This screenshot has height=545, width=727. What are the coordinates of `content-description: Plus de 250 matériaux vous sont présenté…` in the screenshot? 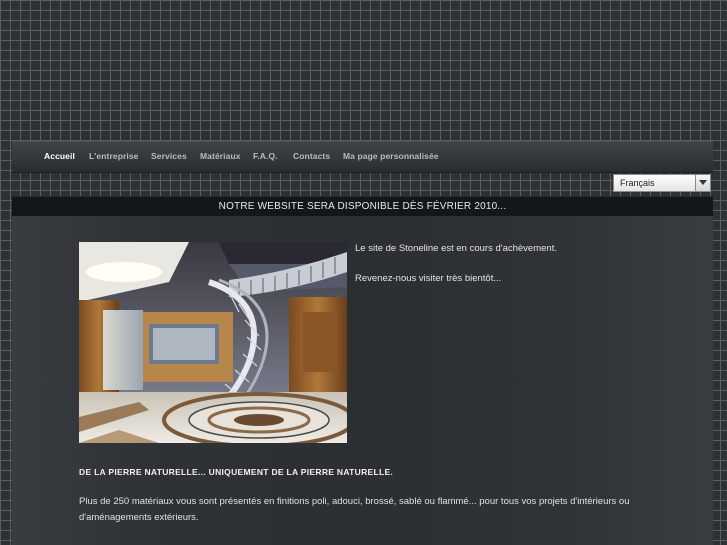 It's located at (354, 509).